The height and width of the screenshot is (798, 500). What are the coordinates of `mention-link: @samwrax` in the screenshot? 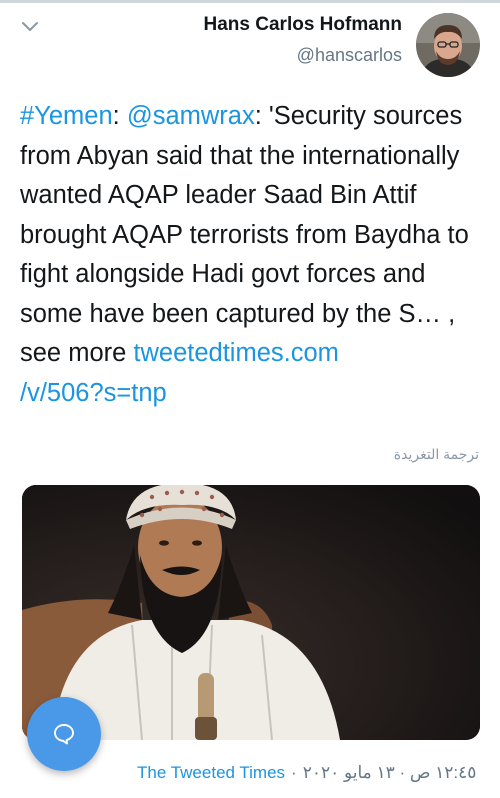 It's located at (191, 116).